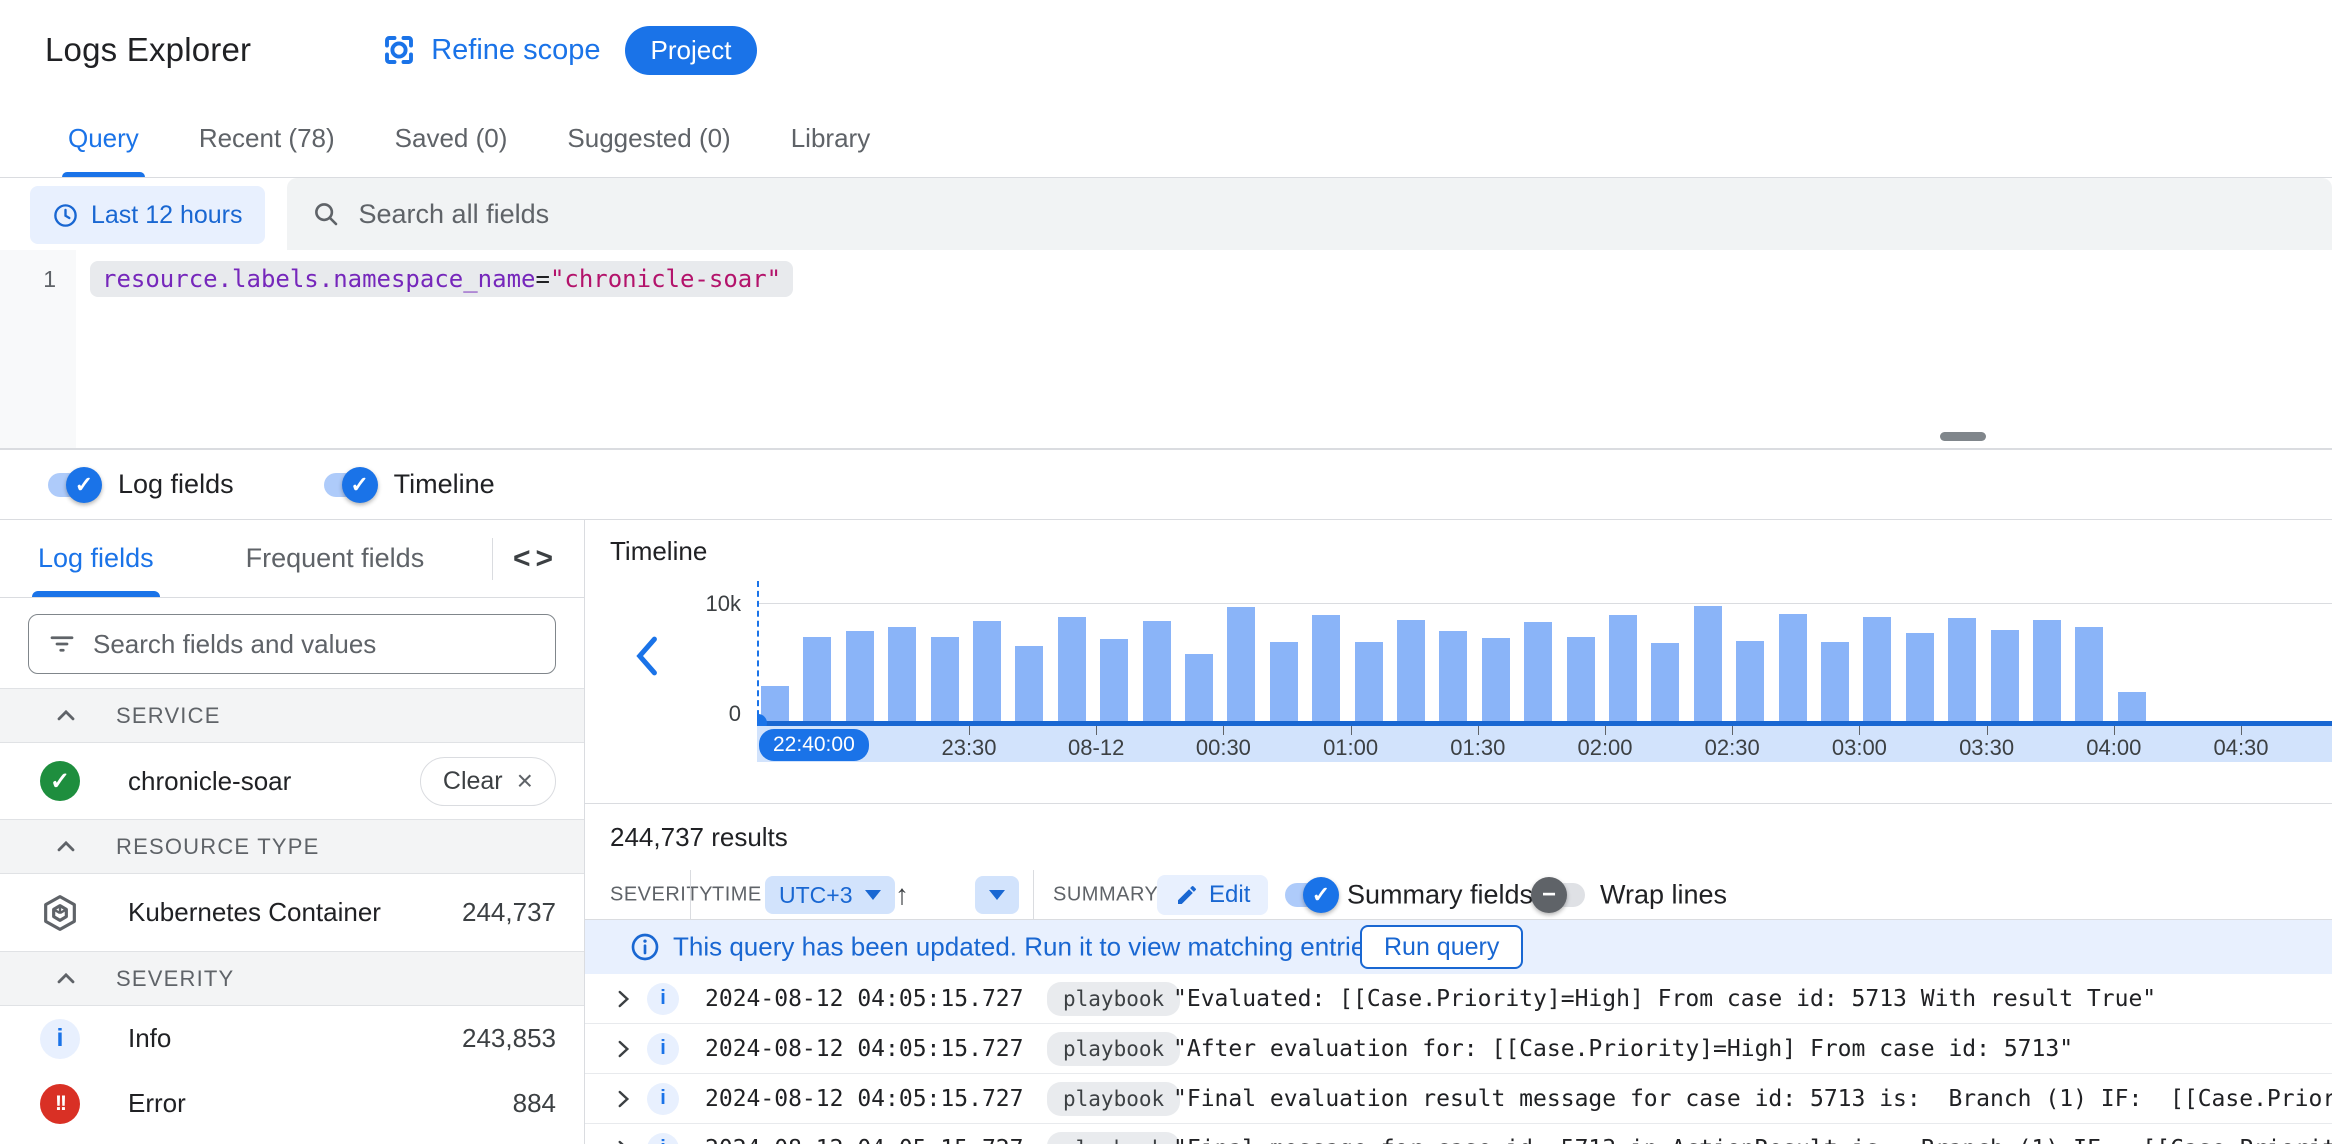  I want to click on tab-log-fields: Log fields, so click(96, 558).